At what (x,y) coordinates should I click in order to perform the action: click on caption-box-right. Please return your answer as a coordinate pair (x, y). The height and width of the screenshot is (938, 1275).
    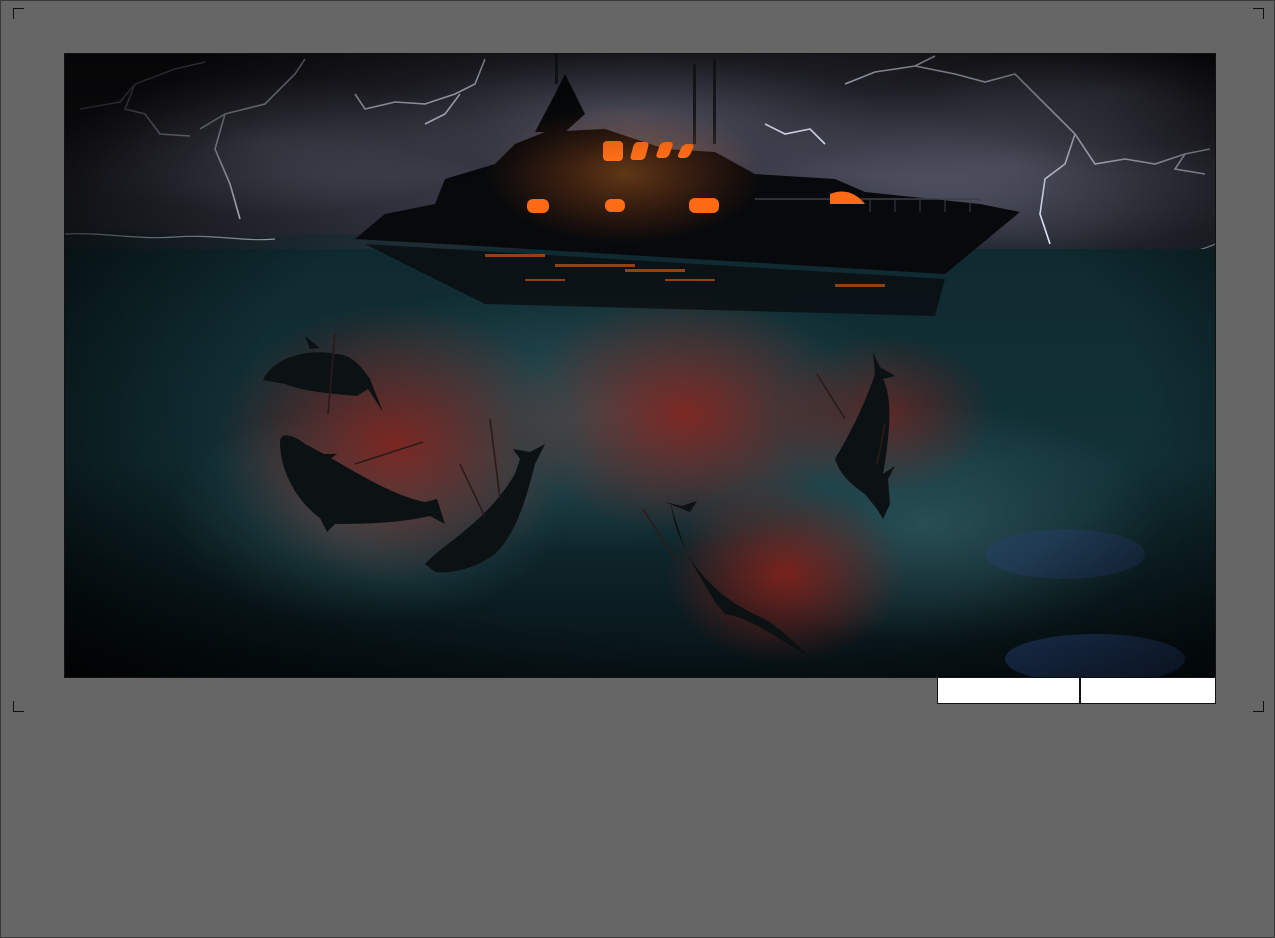
    Looking at the image, I should click on (1148, 690).